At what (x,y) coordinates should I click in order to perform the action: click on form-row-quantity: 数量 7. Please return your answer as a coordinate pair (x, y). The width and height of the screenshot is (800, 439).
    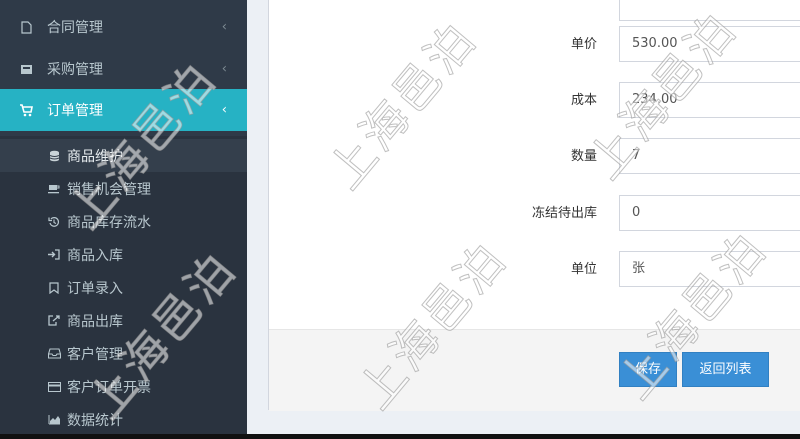
    Looking at the image, I should click on (534, 157).